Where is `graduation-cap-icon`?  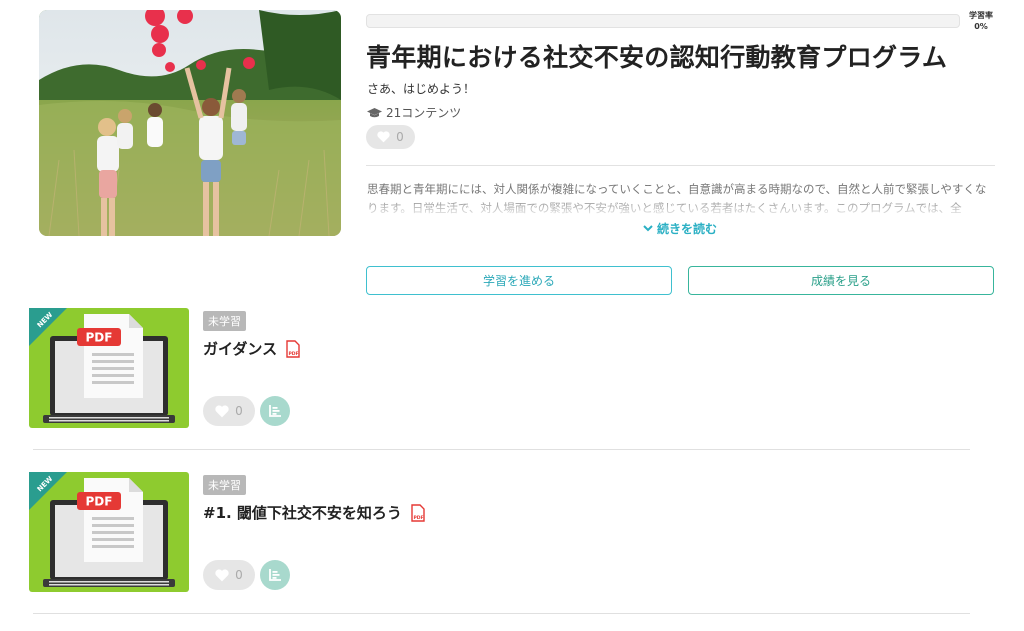 graduation-cap-icon is located at coordinates (374, 112).